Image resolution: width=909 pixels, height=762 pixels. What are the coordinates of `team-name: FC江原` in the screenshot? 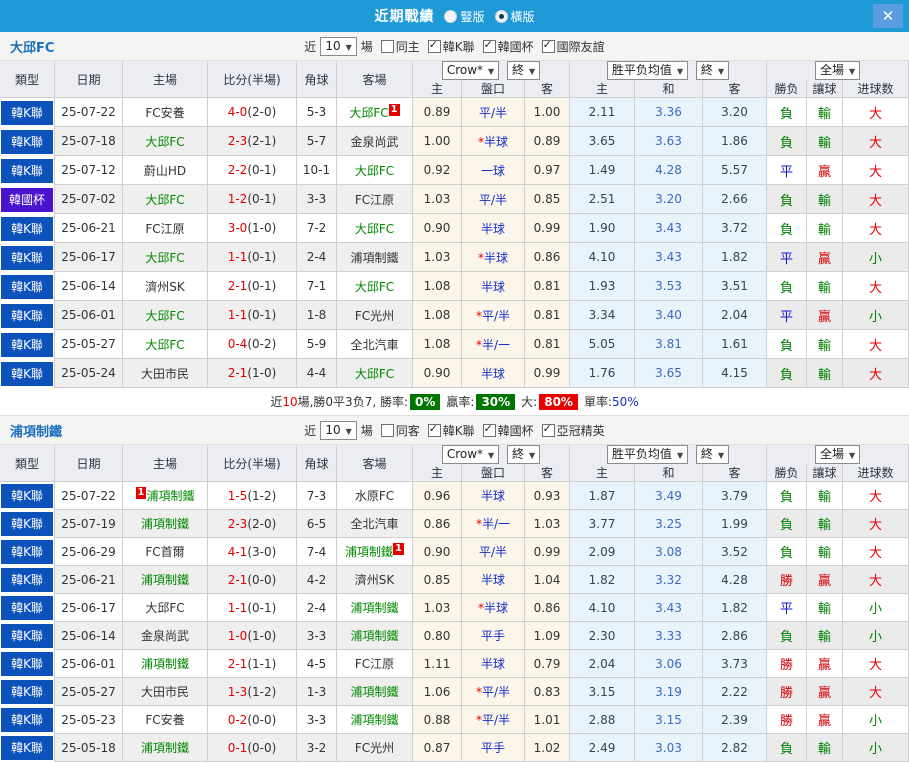 It's located at (165, 228).